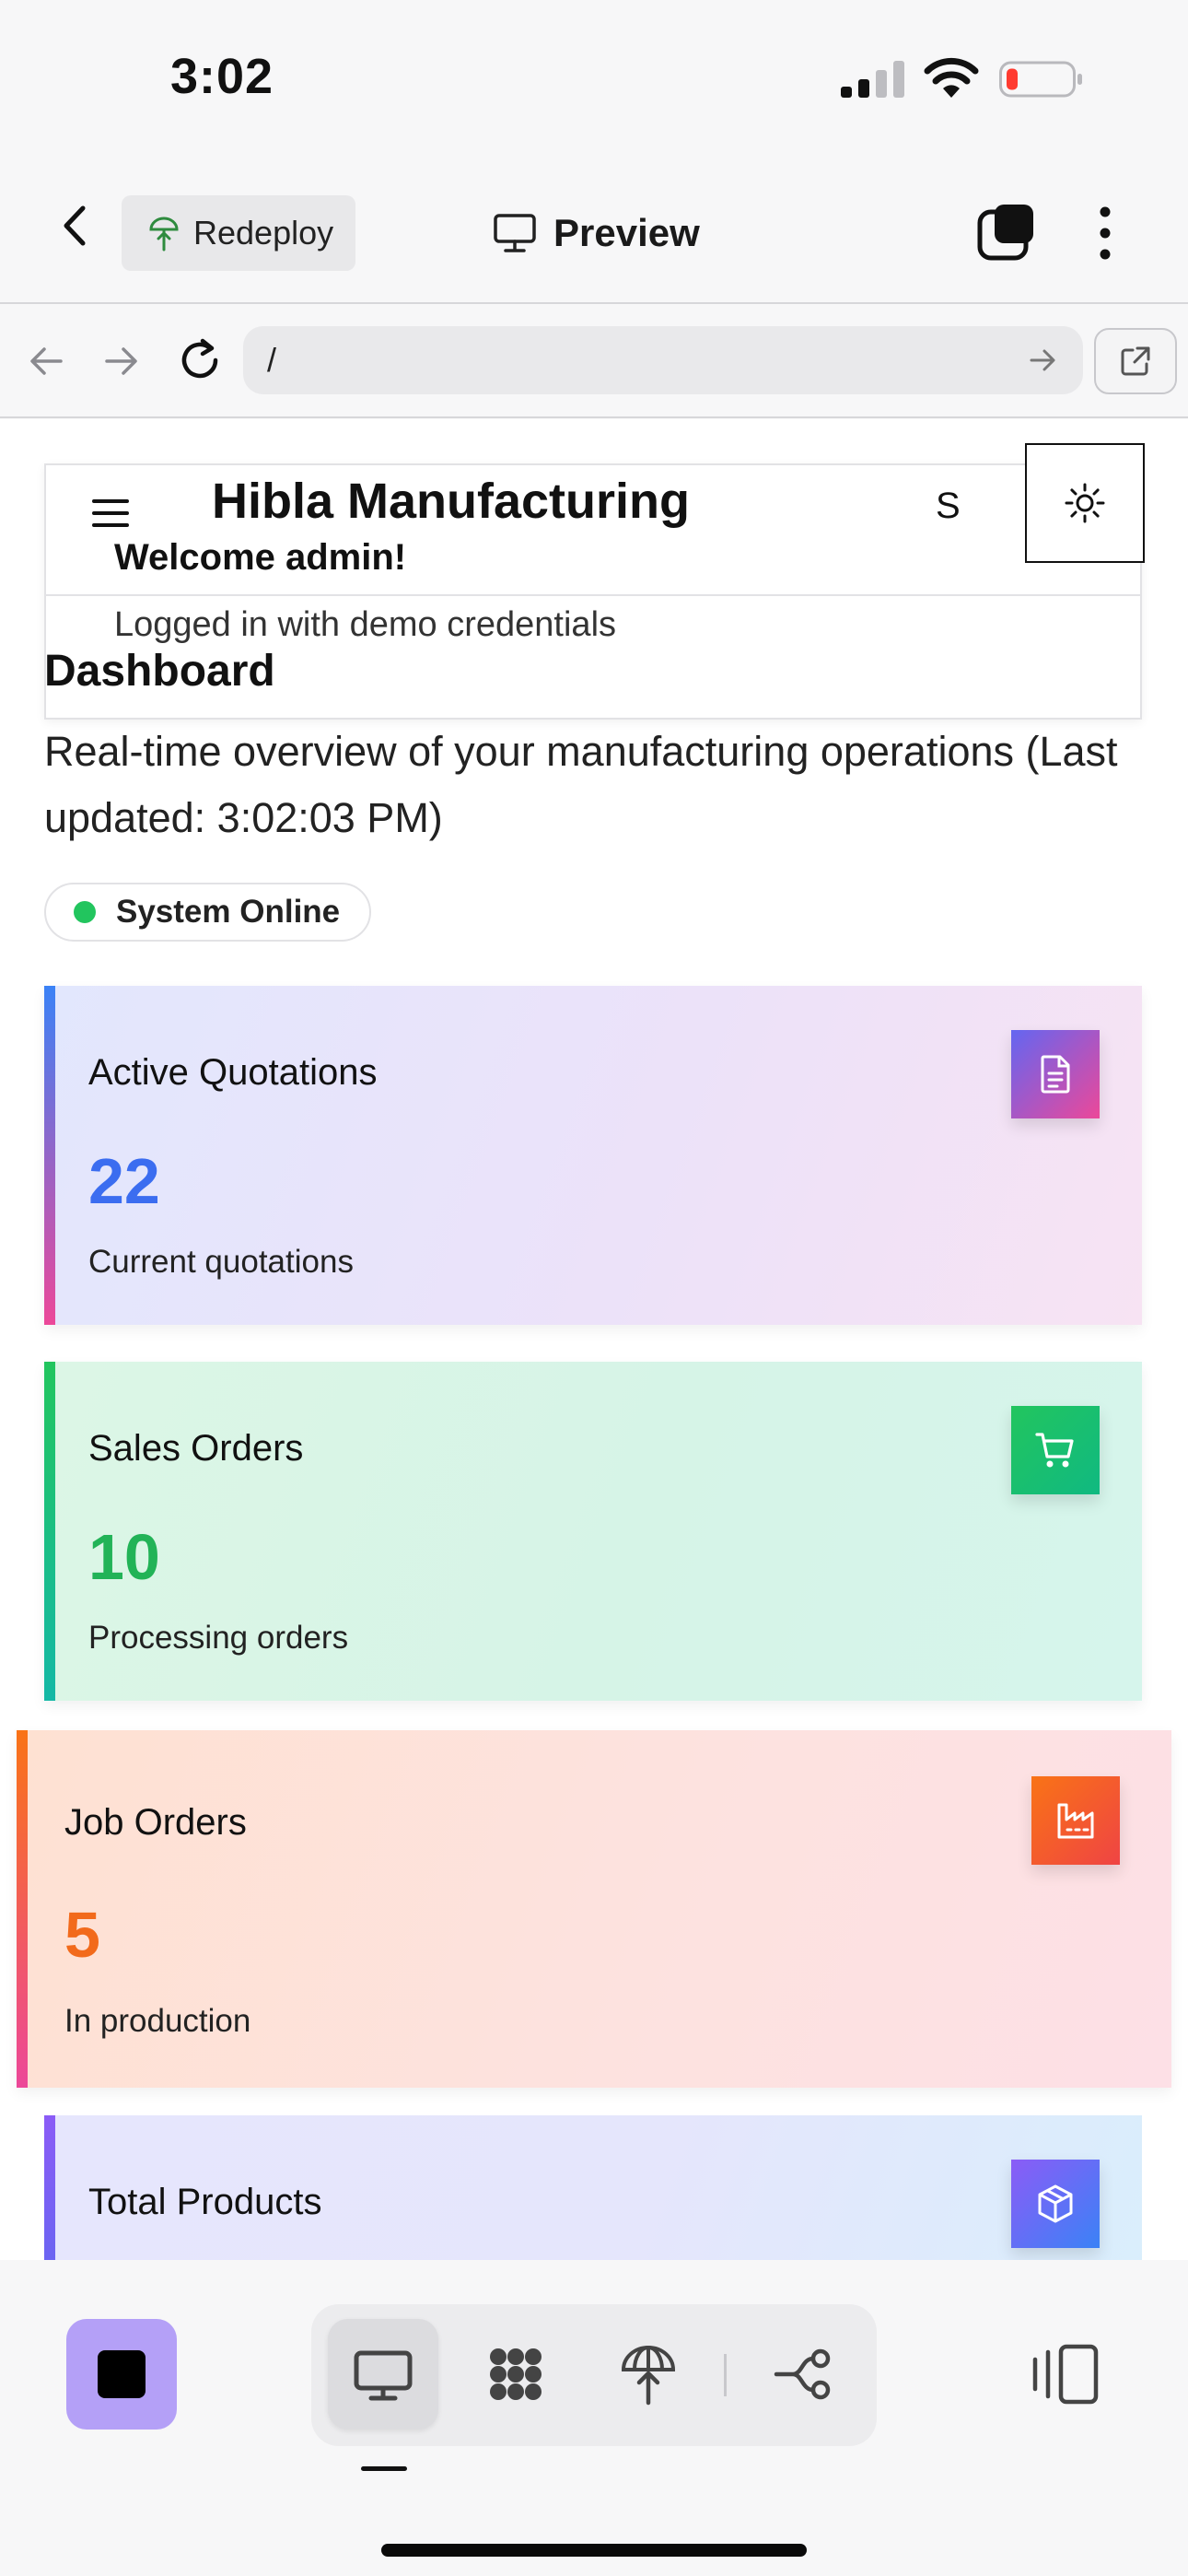  Describe the element at coordinates (196, 1448) in the screenshot. I see `card-title: Sales Orders` at that location.